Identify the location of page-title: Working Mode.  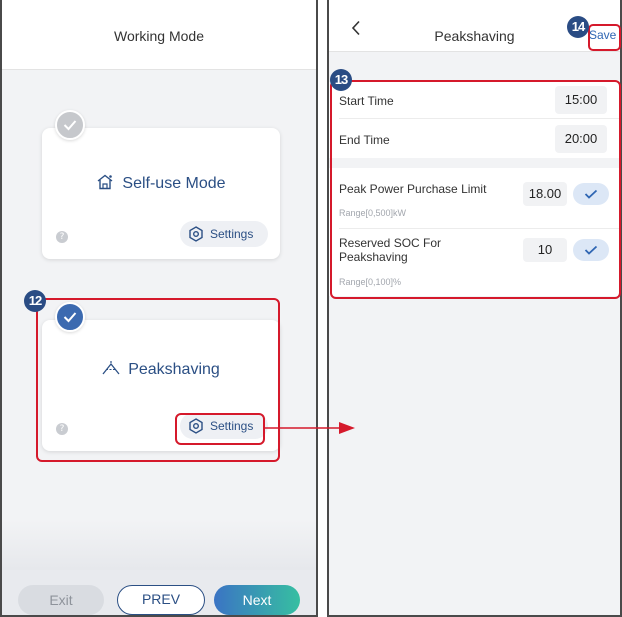
(158, 36).